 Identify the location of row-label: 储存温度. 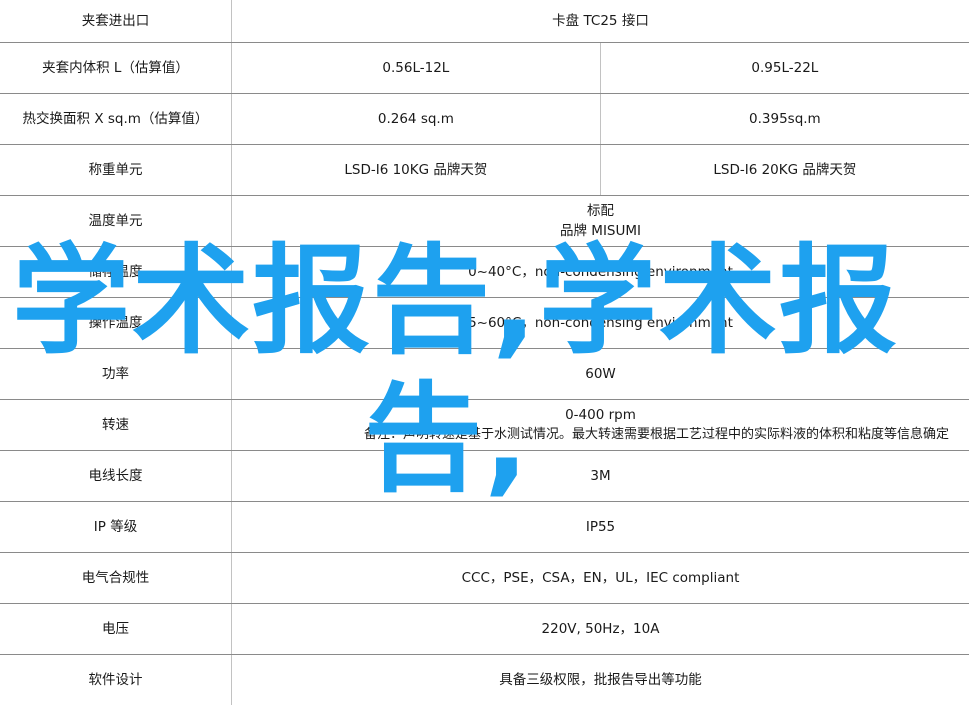
(116, 272).